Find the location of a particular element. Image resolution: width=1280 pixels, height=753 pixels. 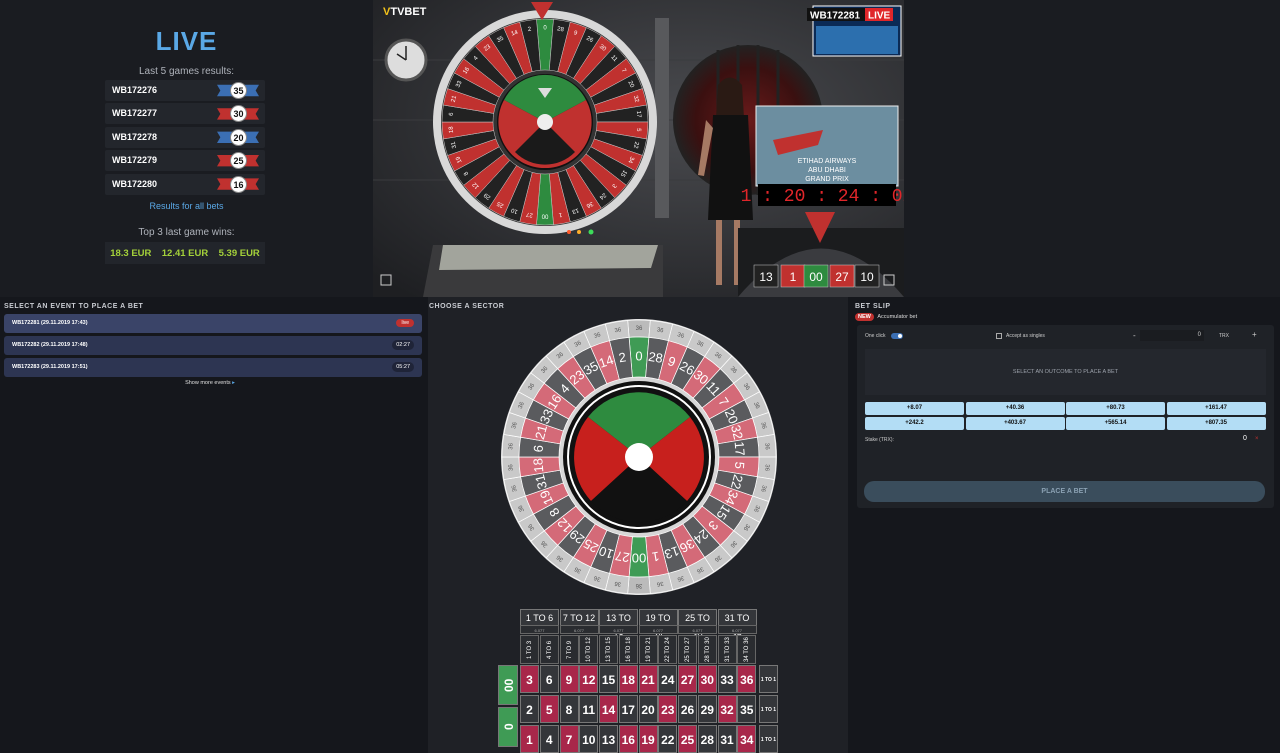

event-row: WB172282 (29.11.2019 17:48) 02:27 is located at coordinates (213, 345).